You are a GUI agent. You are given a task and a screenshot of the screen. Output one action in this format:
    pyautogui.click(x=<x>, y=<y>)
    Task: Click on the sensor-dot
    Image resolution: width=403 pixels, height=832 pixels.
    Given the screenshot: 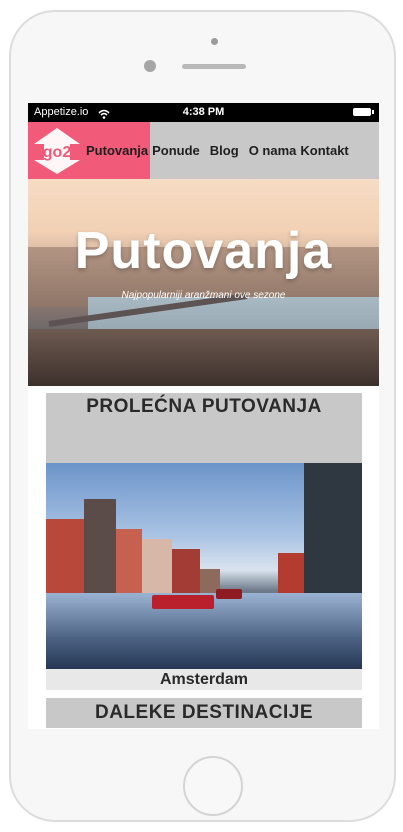 What is the action you would take?
    pyautogui.click(x=214, y=41)
    